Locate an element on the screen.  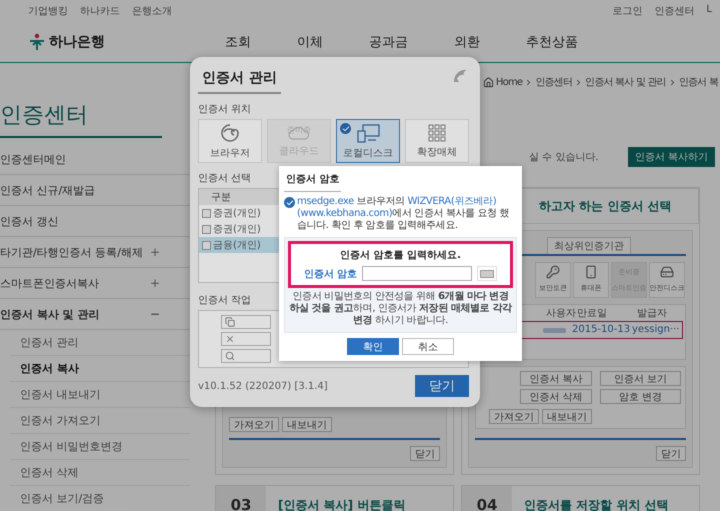
logo-text: 하나은행 is located at coordinates (77, 42).